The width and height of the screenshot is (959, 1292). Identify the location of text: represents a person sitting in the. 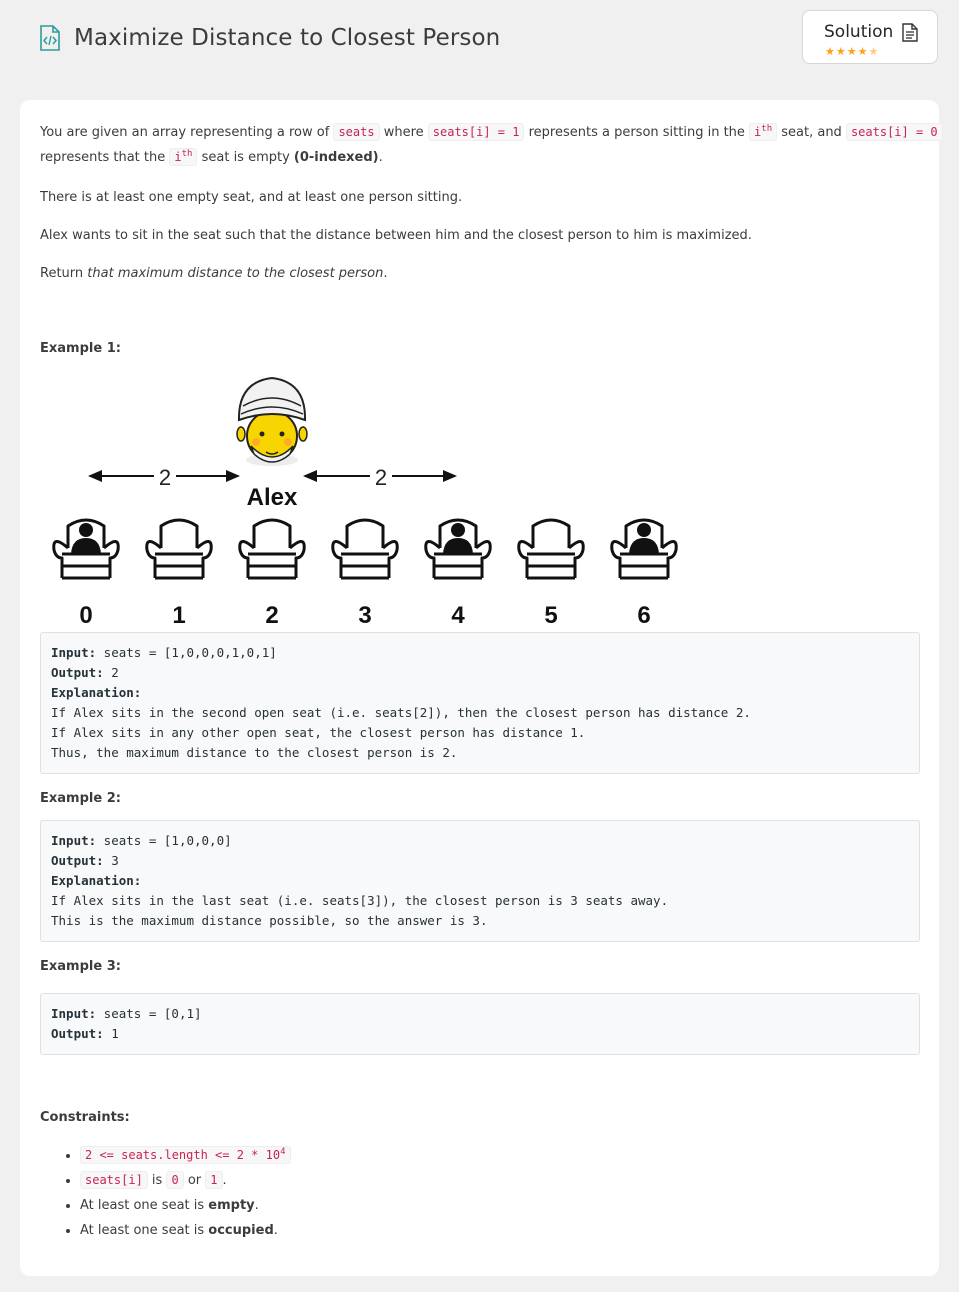
(637, 132).